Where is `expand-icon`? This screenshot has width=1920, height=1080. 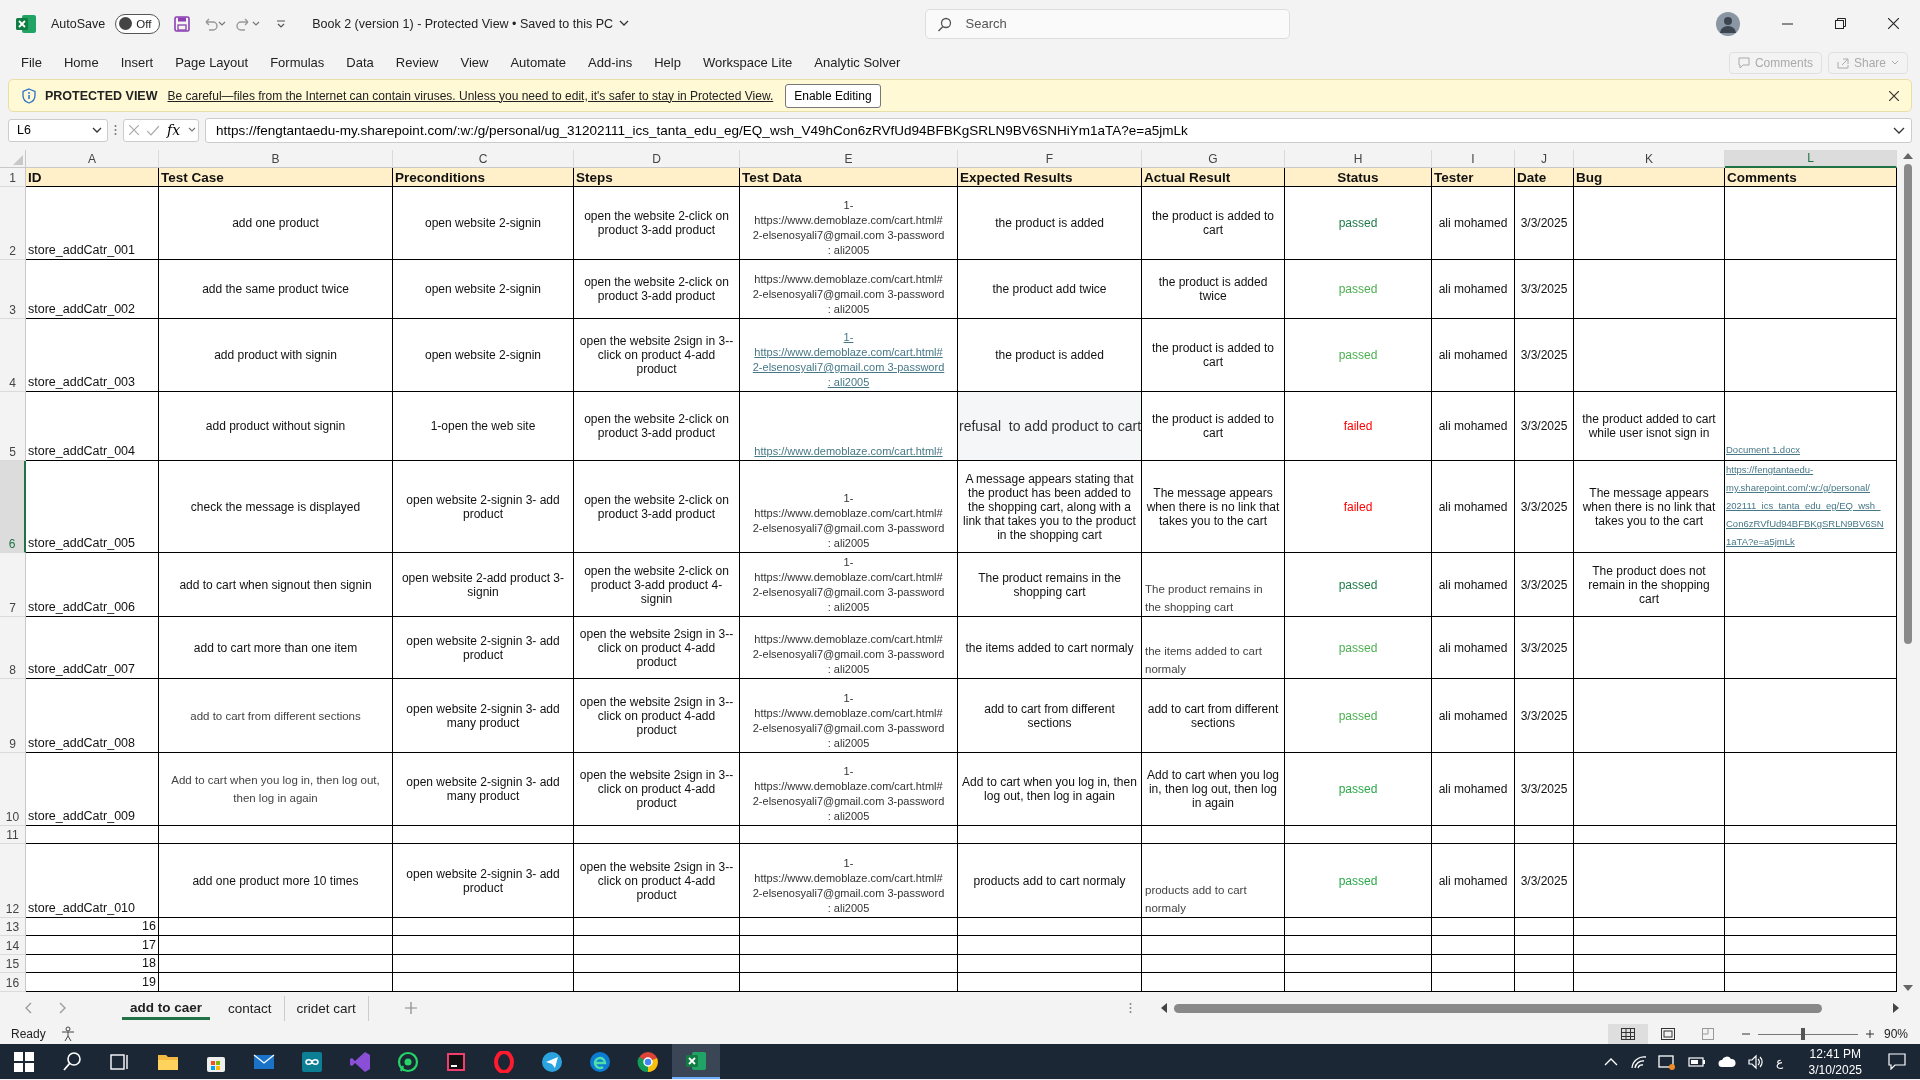
expand-icon is located at coordinates (1899, 130).